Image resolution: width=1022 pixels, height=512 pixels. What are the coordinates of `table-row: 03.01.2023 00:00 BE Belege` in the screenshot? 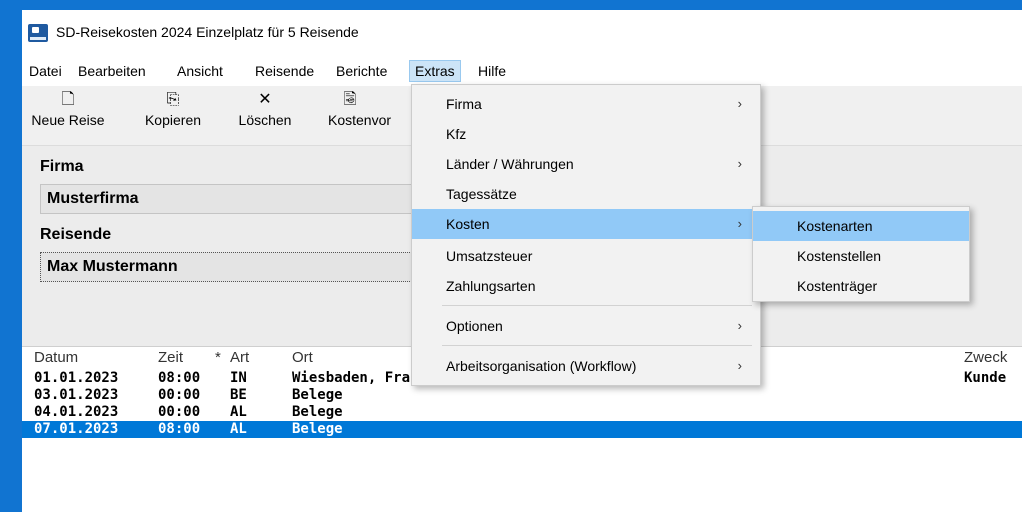 It's located at (522, 395).